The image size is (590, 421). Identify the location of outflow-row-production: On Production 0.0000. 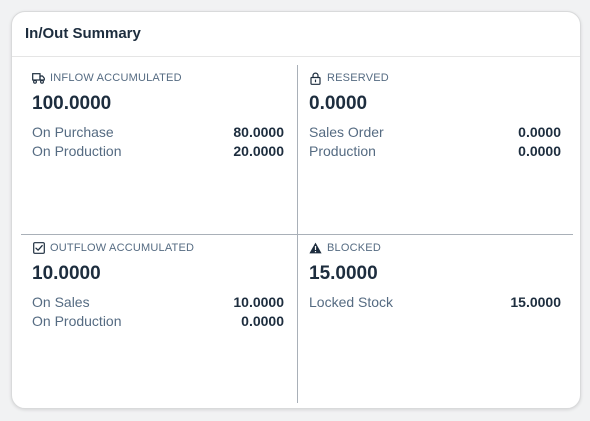
(158, 320).